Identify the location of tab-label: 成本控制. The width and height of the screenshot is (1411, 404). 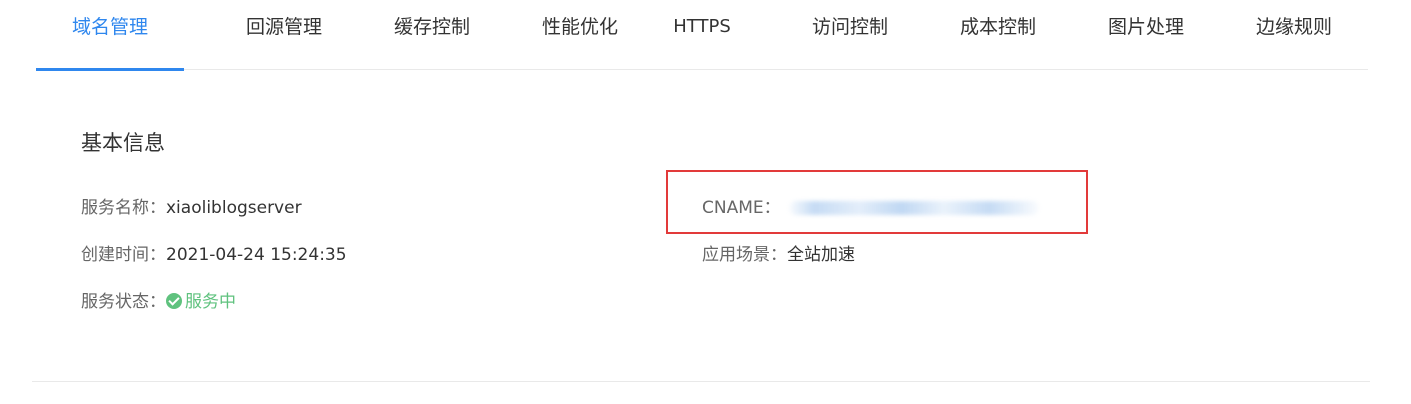
(997, 27).